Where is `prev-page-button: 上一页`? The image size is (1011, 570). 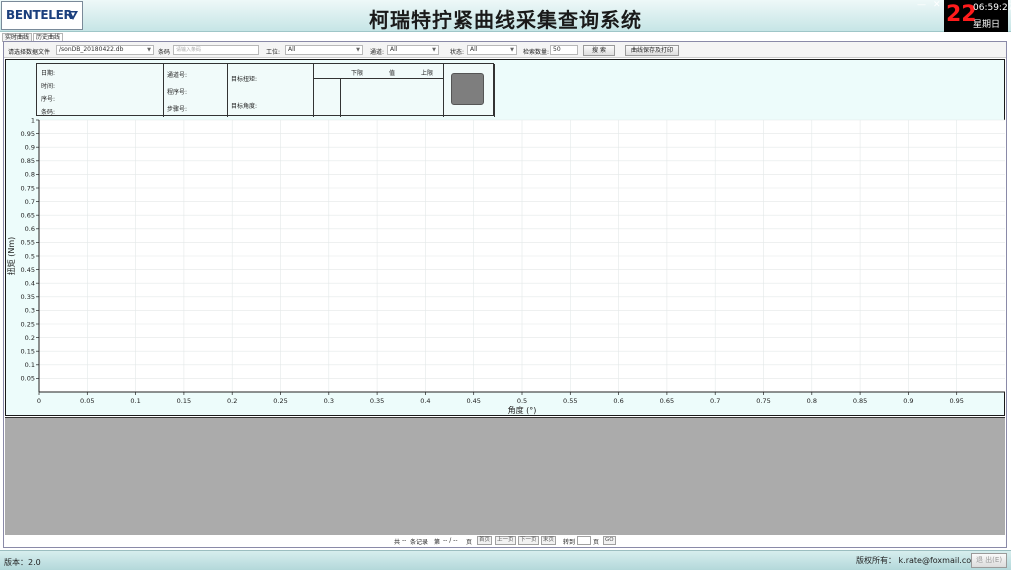 prev-page-button: 上一页 is located at coordinates (505, 540).